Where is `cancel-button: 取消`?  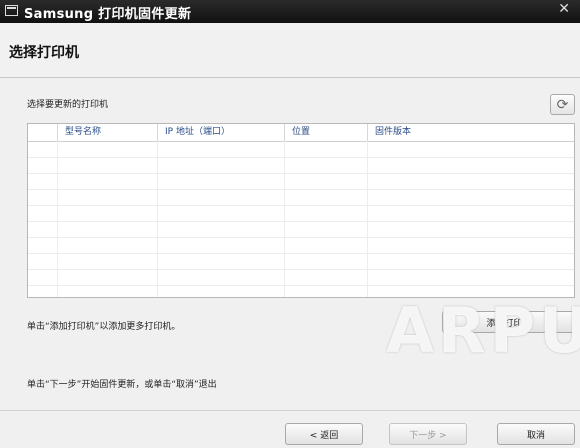
cancel-button: 取消 is located at coordinates (536, 434).